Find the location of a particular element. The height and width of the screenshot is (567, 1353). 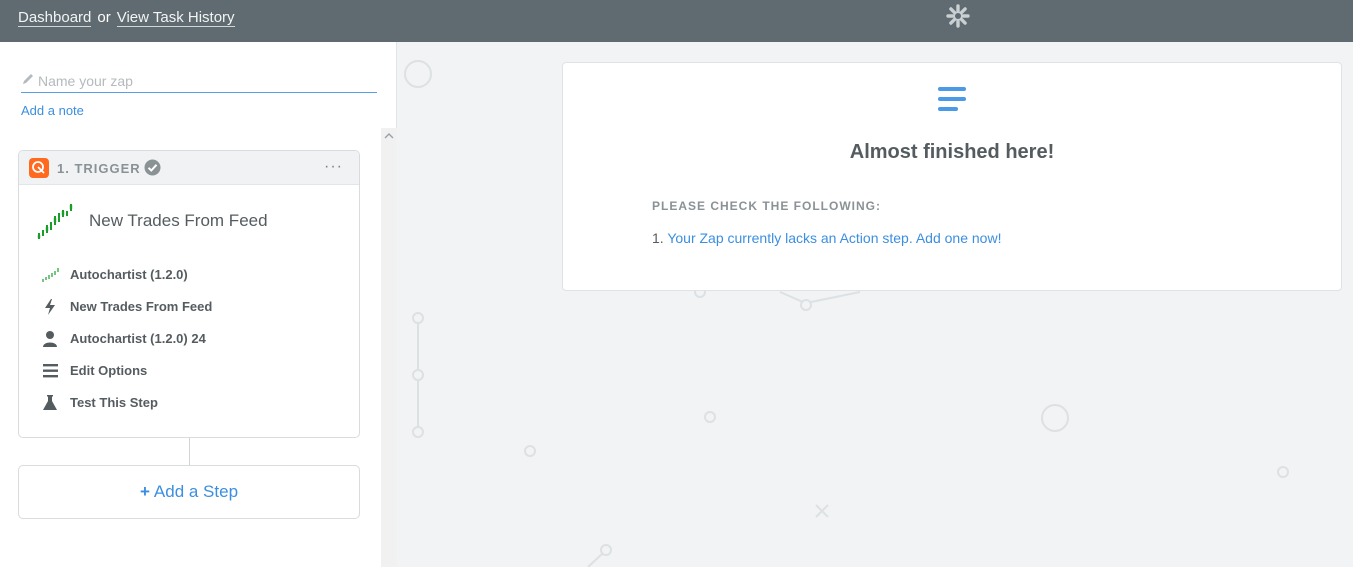

trigger-row-event: New Trades From Feed is located at coordinates (191, 307).